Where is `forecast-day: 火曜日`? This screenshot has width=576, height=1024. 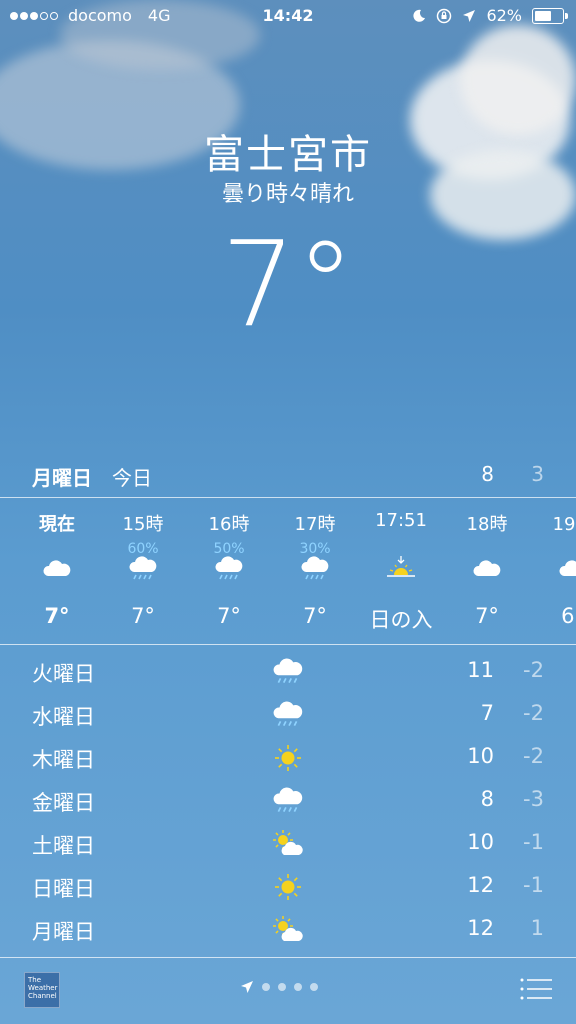 forecast-day: 火曜日 is located at coordinates (63, 674).